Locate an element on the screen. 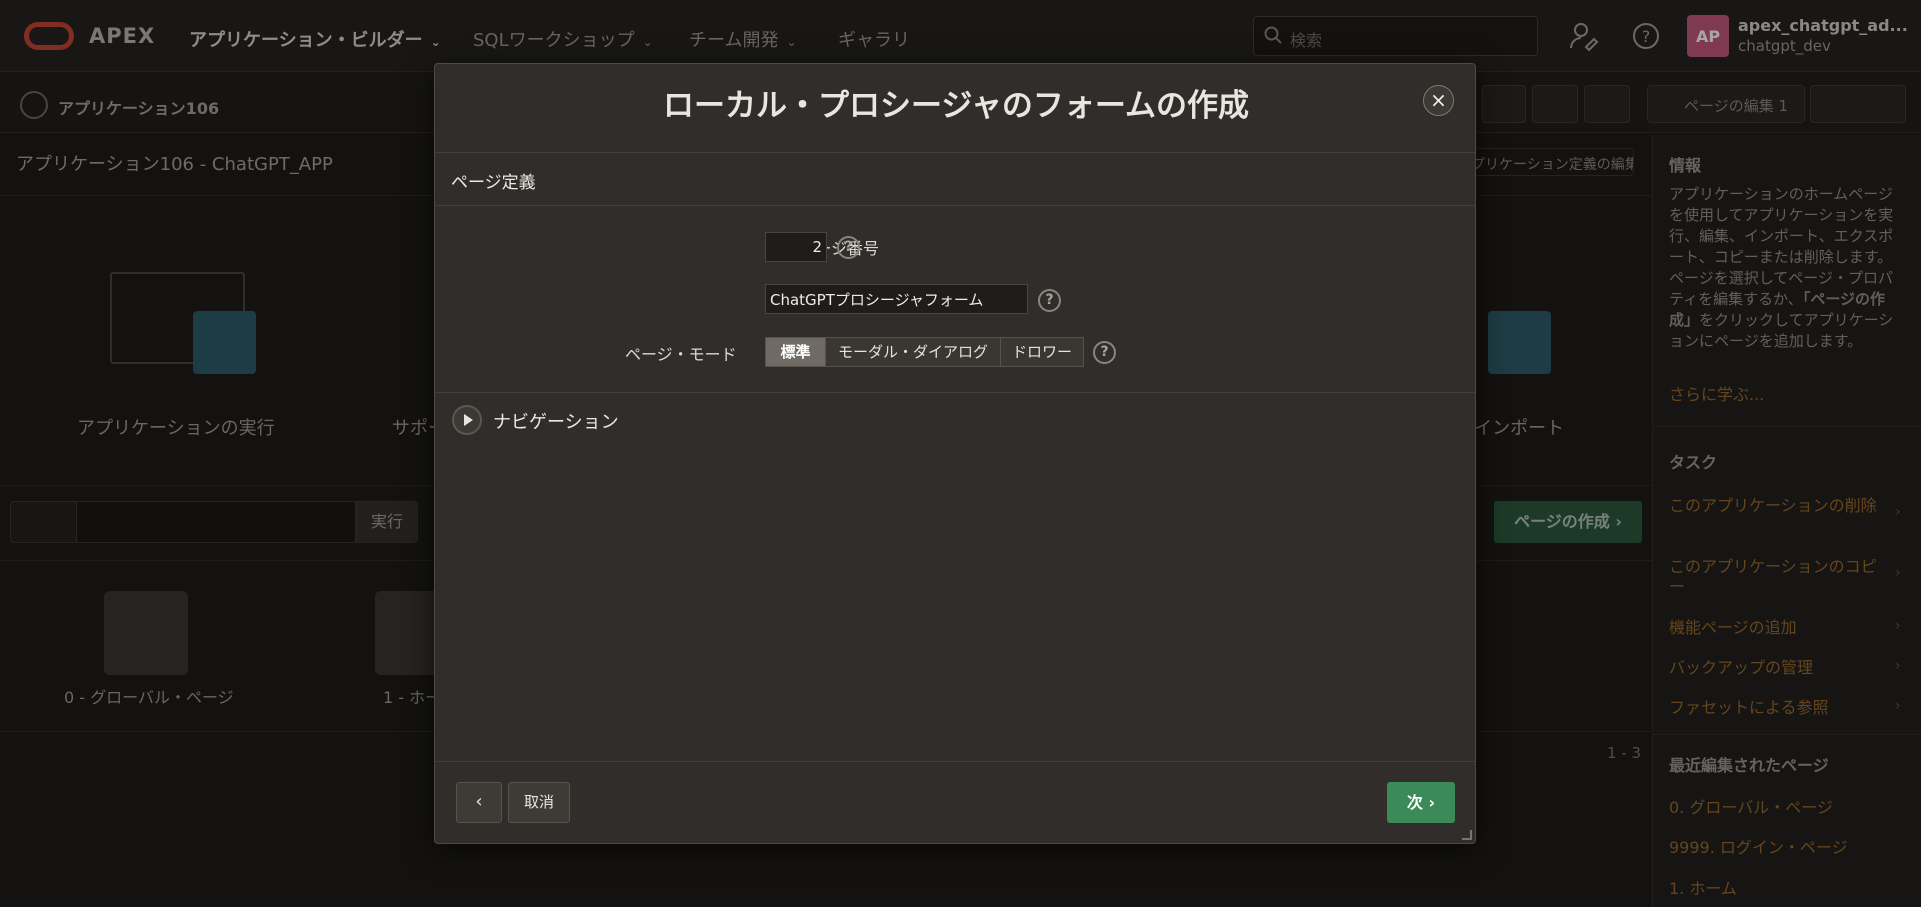  back-button: ‹ is located at coordinates (479, 802).